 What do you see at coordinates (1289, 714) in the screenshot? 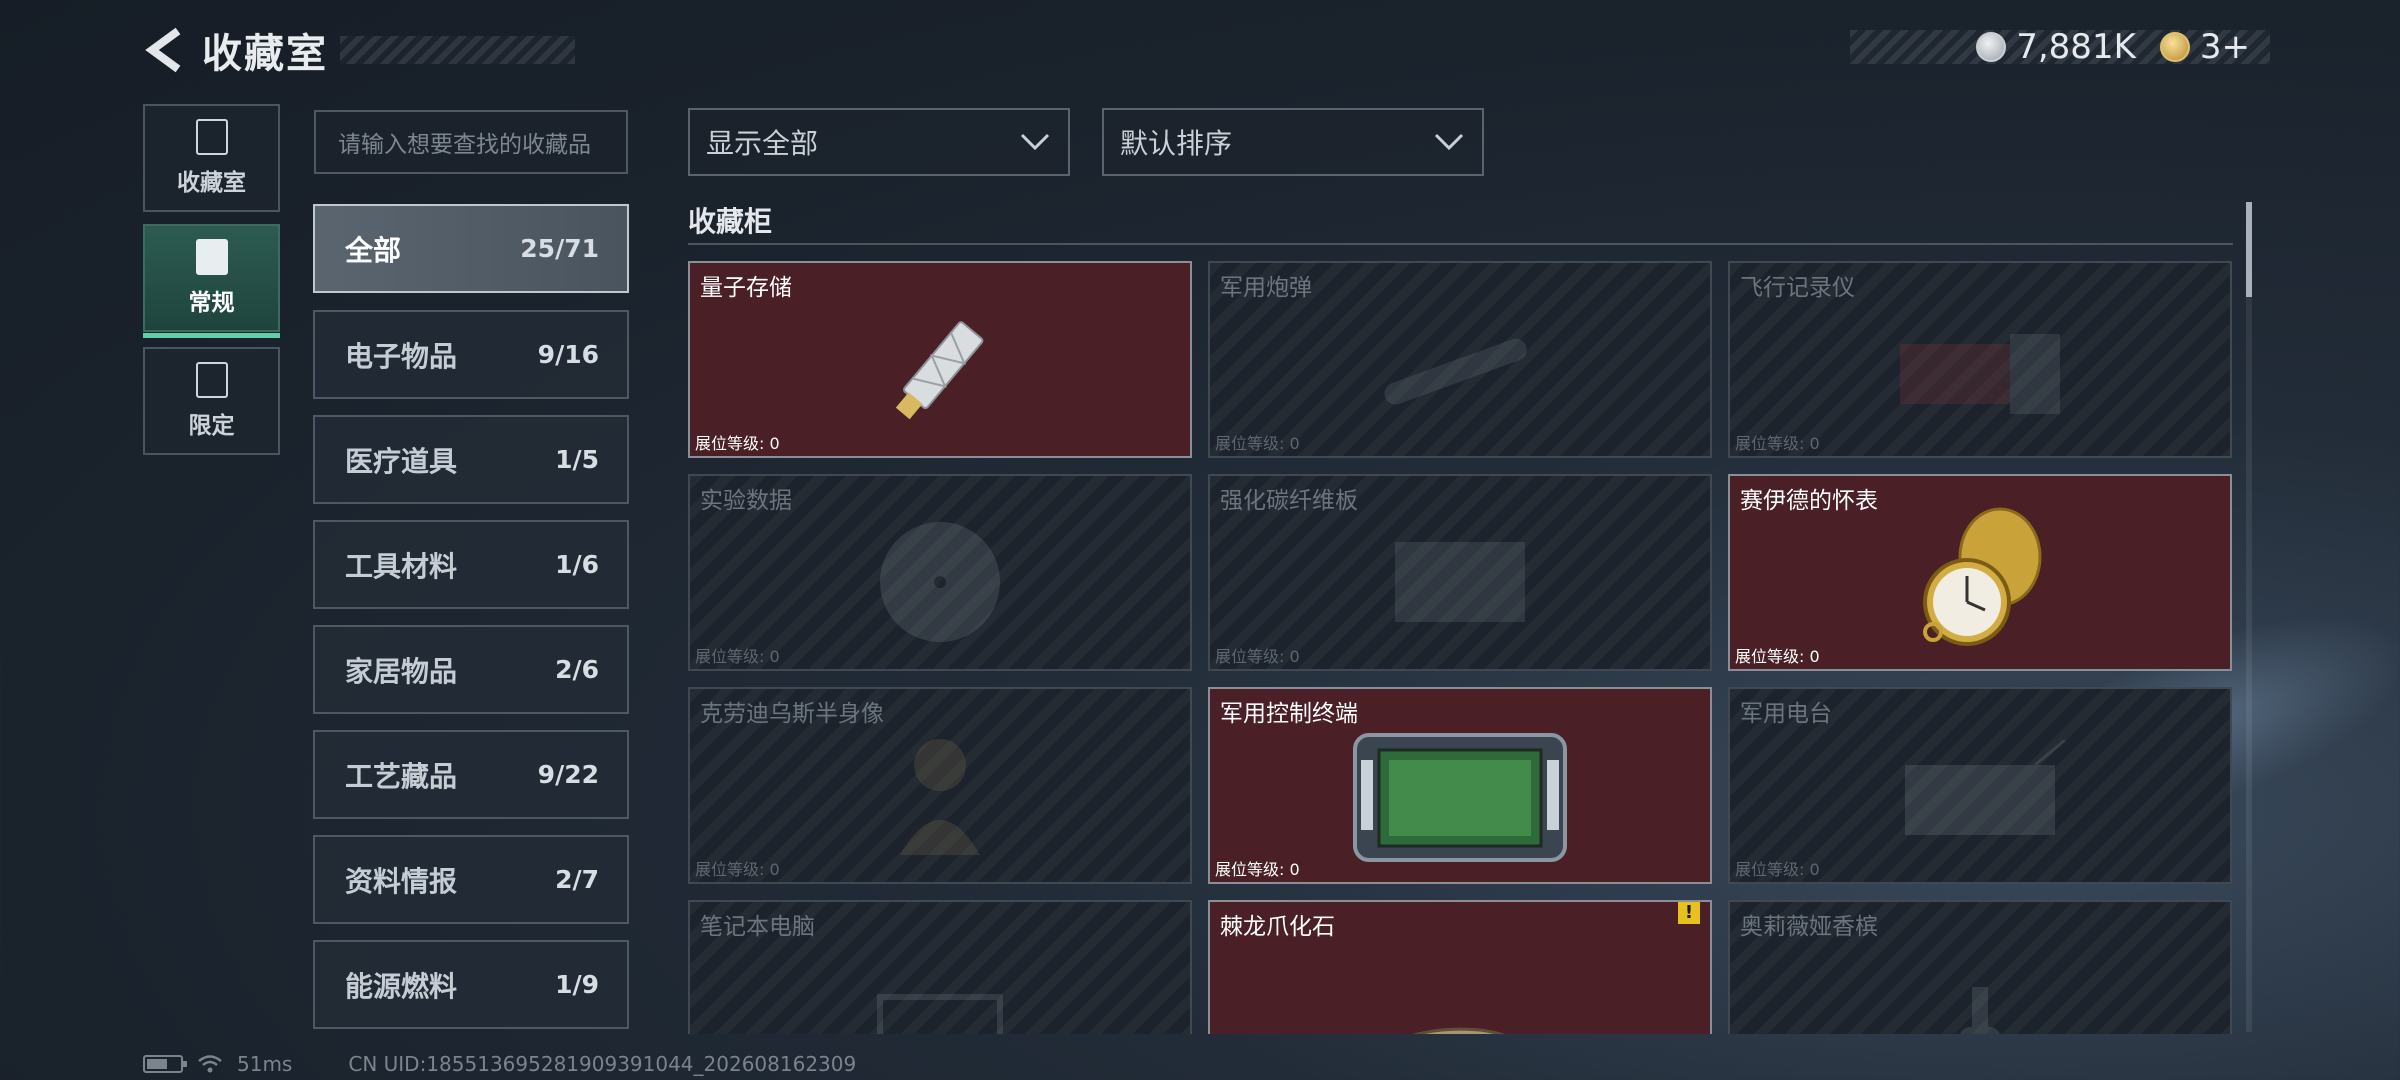
I see `card-title: 军用控制终端` at bounding box center [1289, 714].